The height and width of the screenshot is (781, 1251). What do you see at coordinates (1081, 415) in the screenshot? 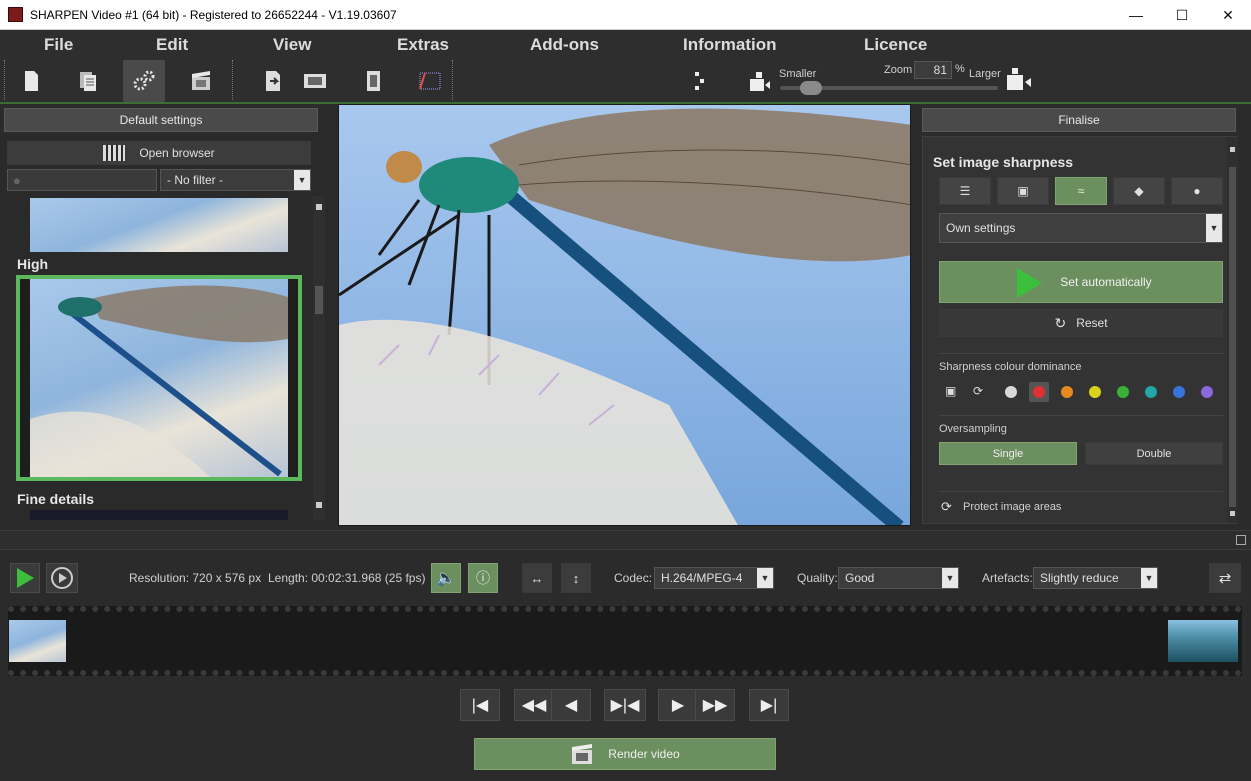
I see `divider` at bounding box center [1081, 415].